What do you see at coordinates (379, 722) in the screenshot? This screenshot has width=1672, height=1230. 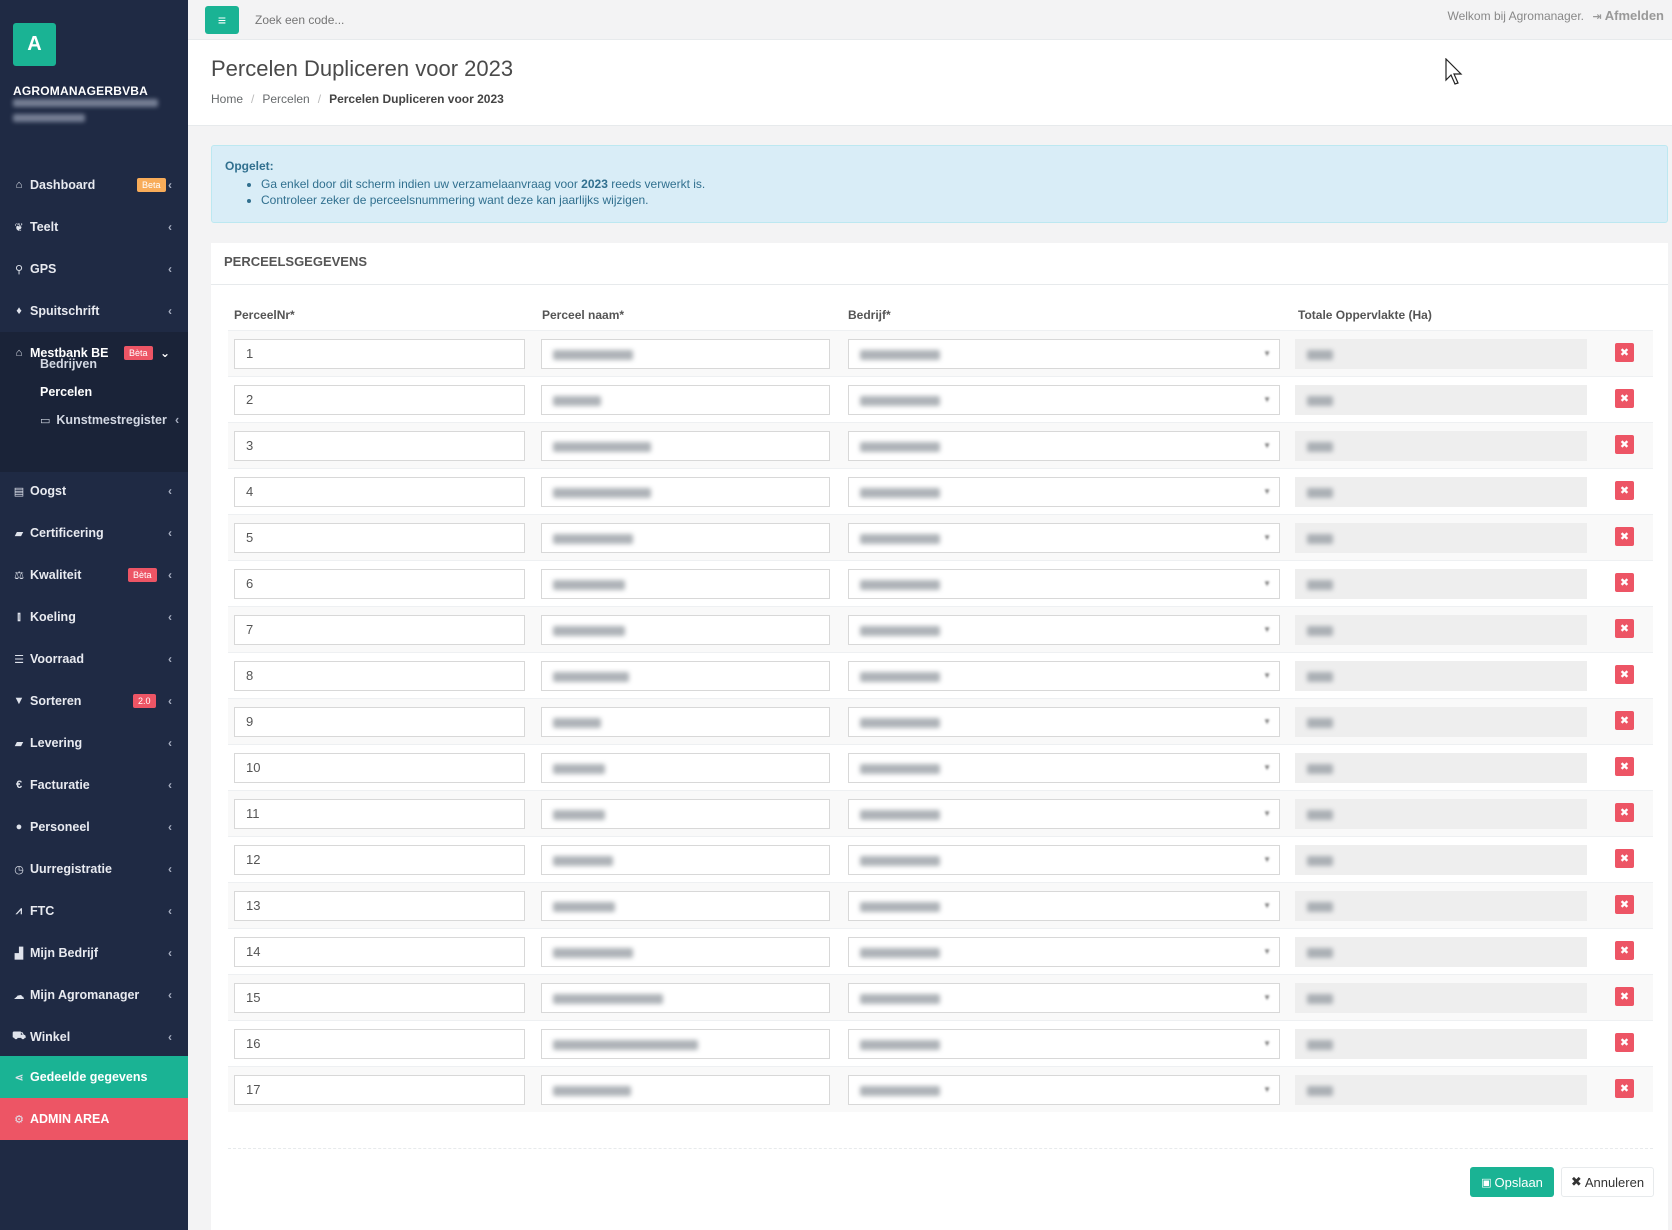 I see `perceelnr-input: 9` at bounding box center [379, 722].